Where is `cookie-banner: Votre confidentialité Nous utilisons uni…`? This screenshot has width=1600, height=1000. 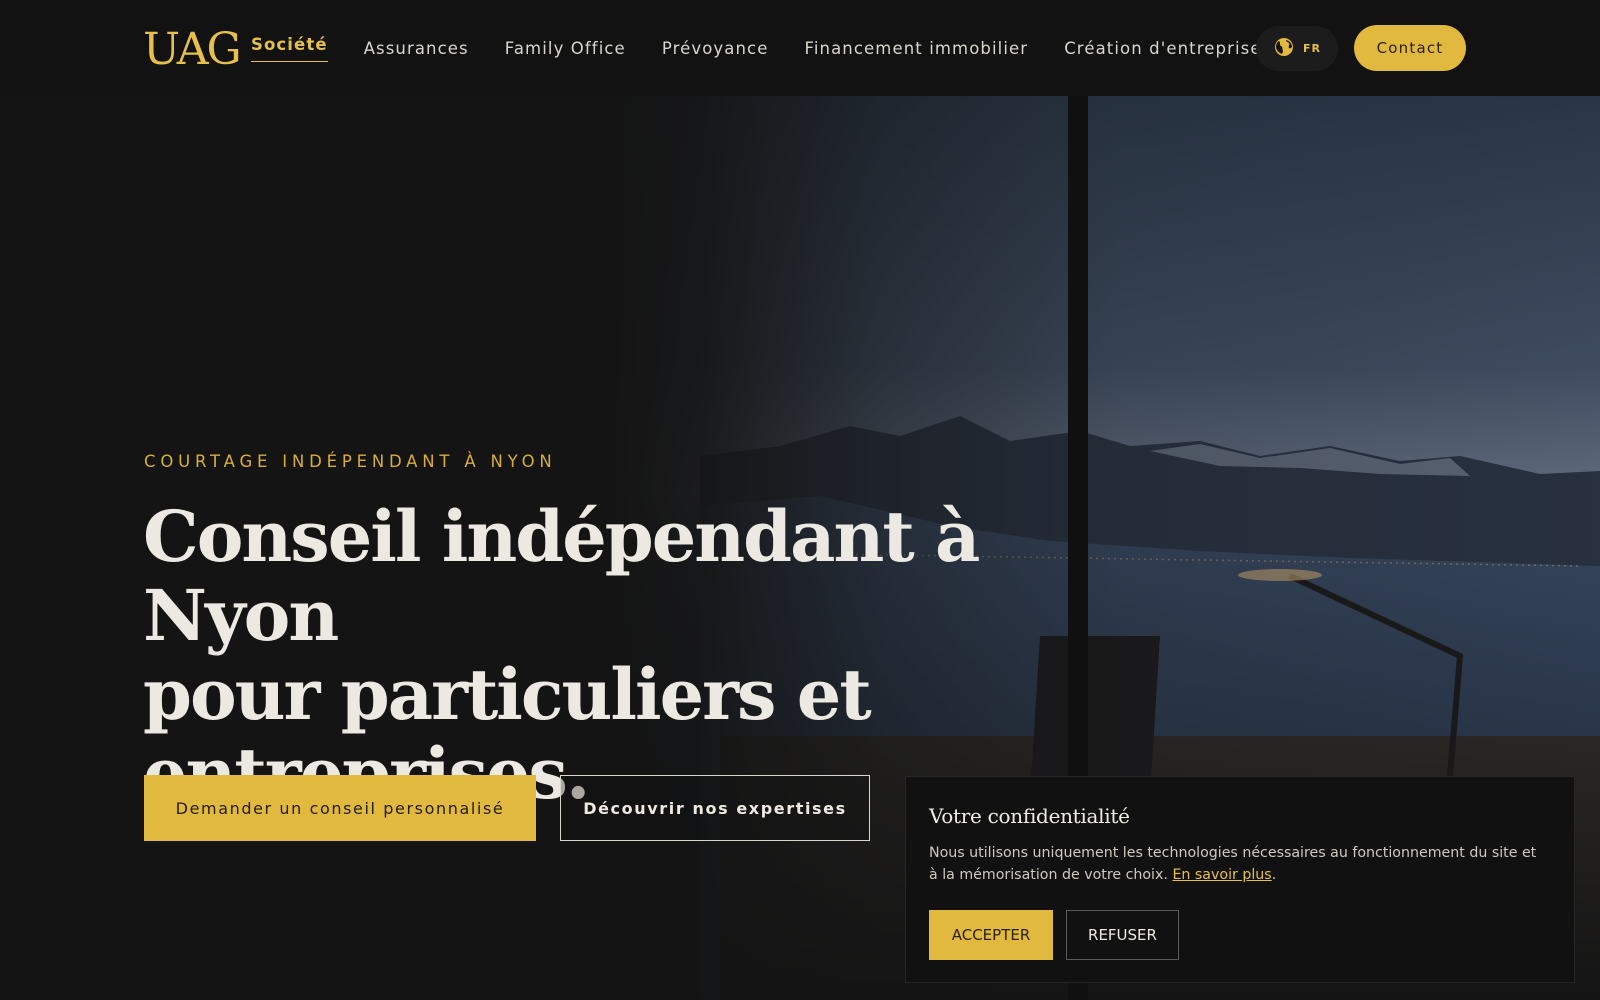
cookie-banner: Votre confidentialité Nous utilisons uni… is located at coordinates (1240, 879).